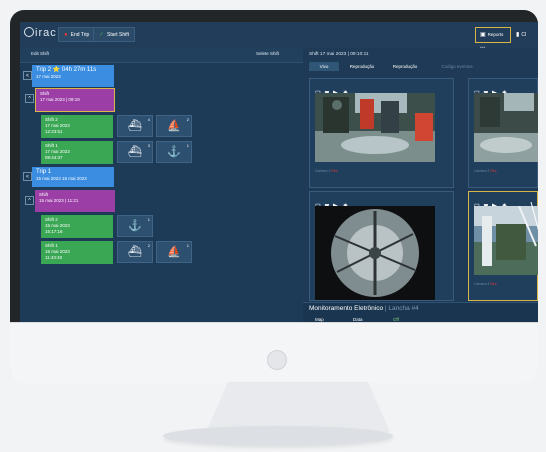  I want to click on shift-card: Shift 15 mai 2023 | 11:21, so click(75, 201).